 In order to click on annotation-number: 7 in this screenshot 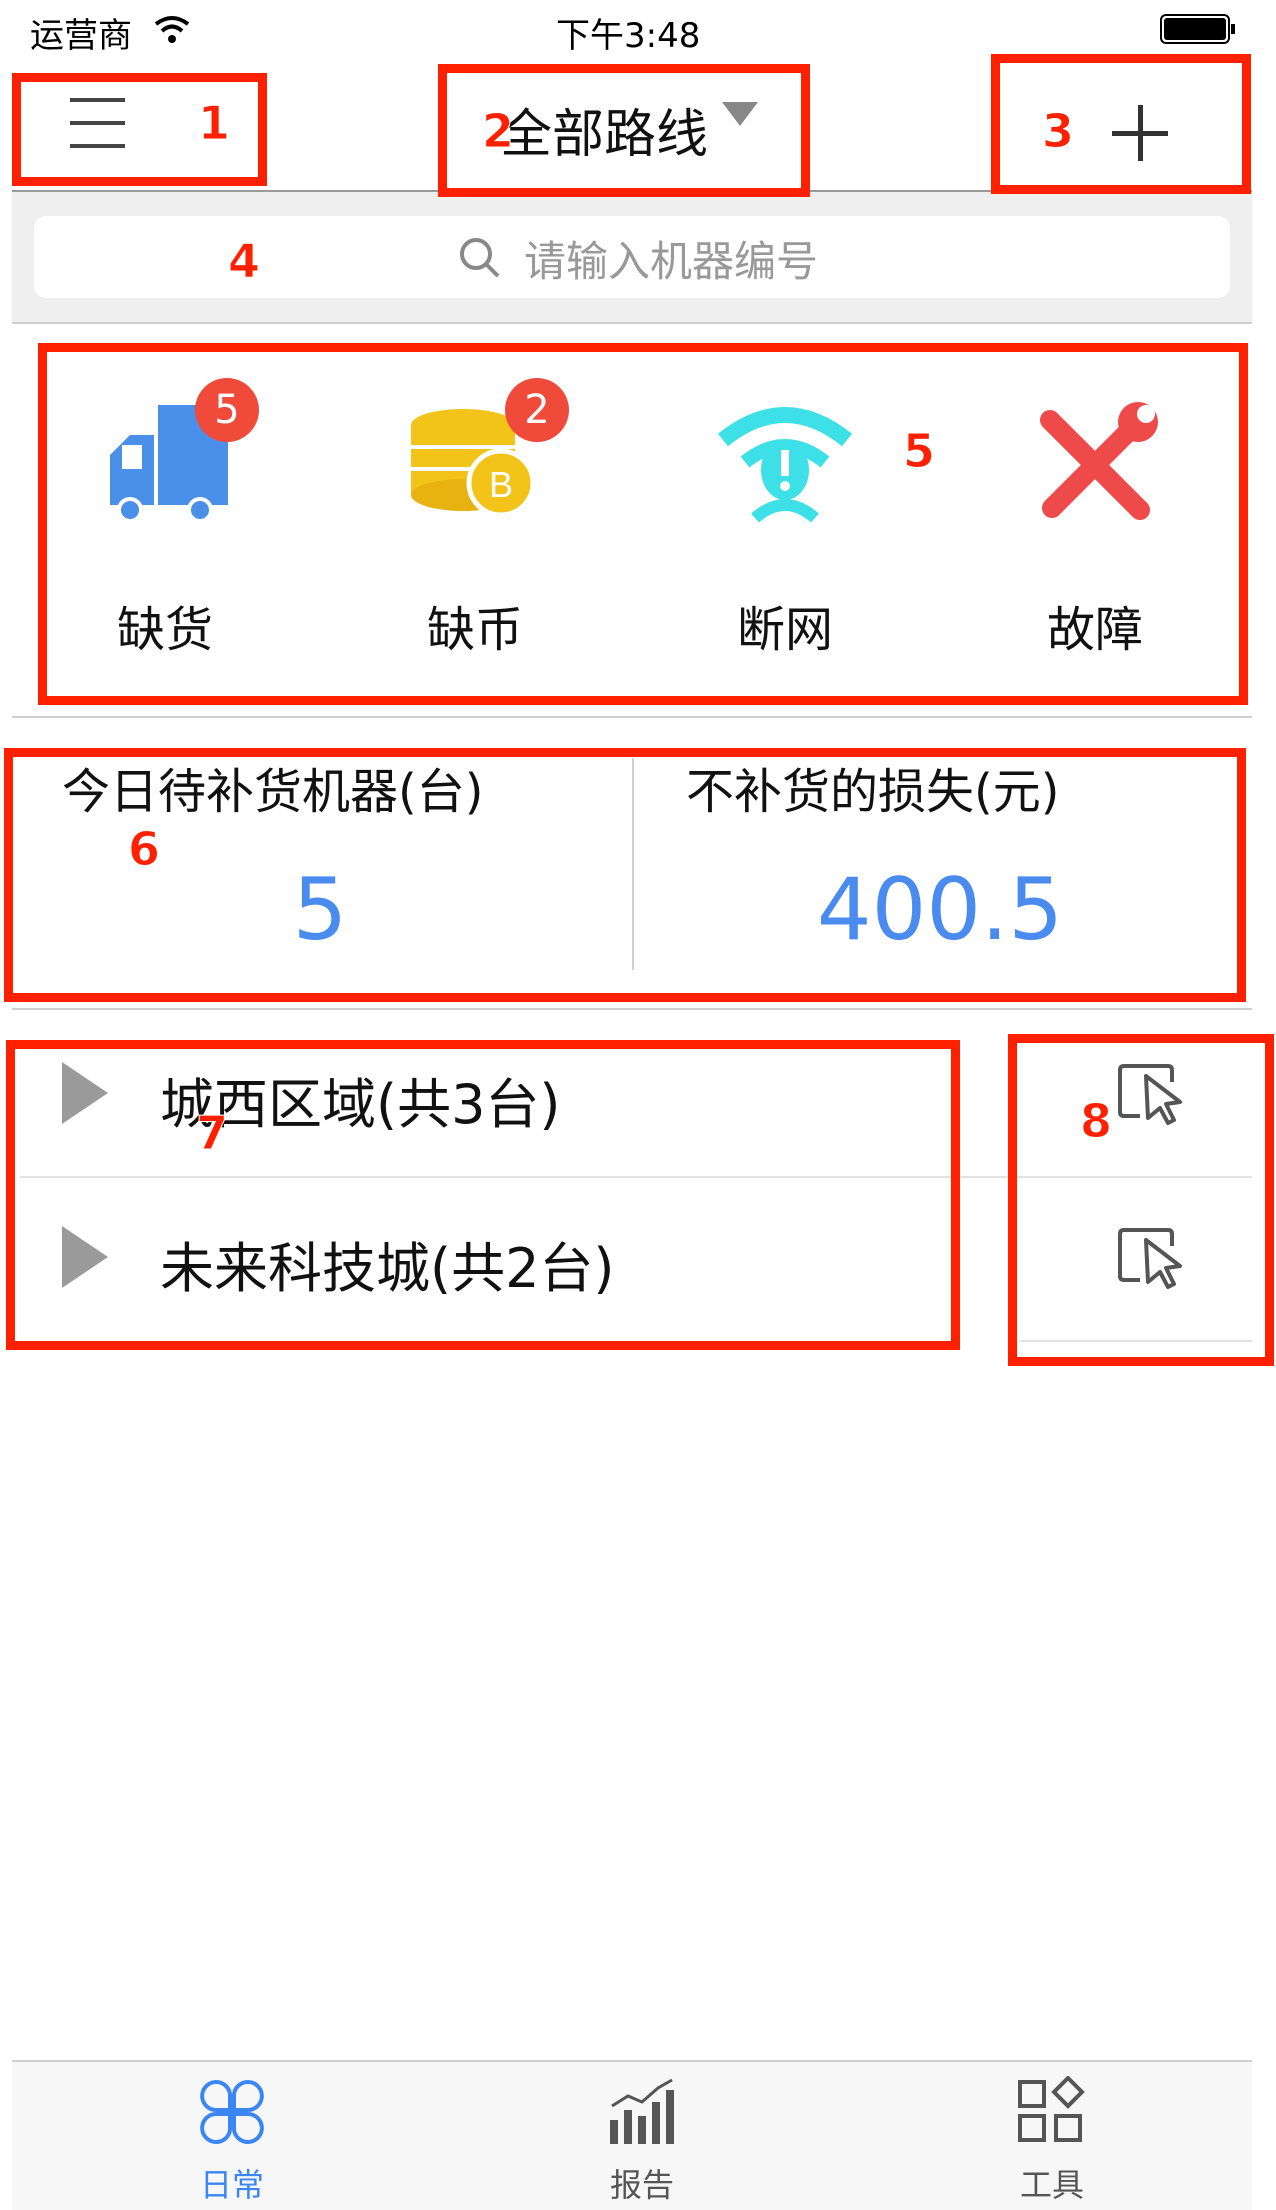, I will do `click(212, 1133)`.